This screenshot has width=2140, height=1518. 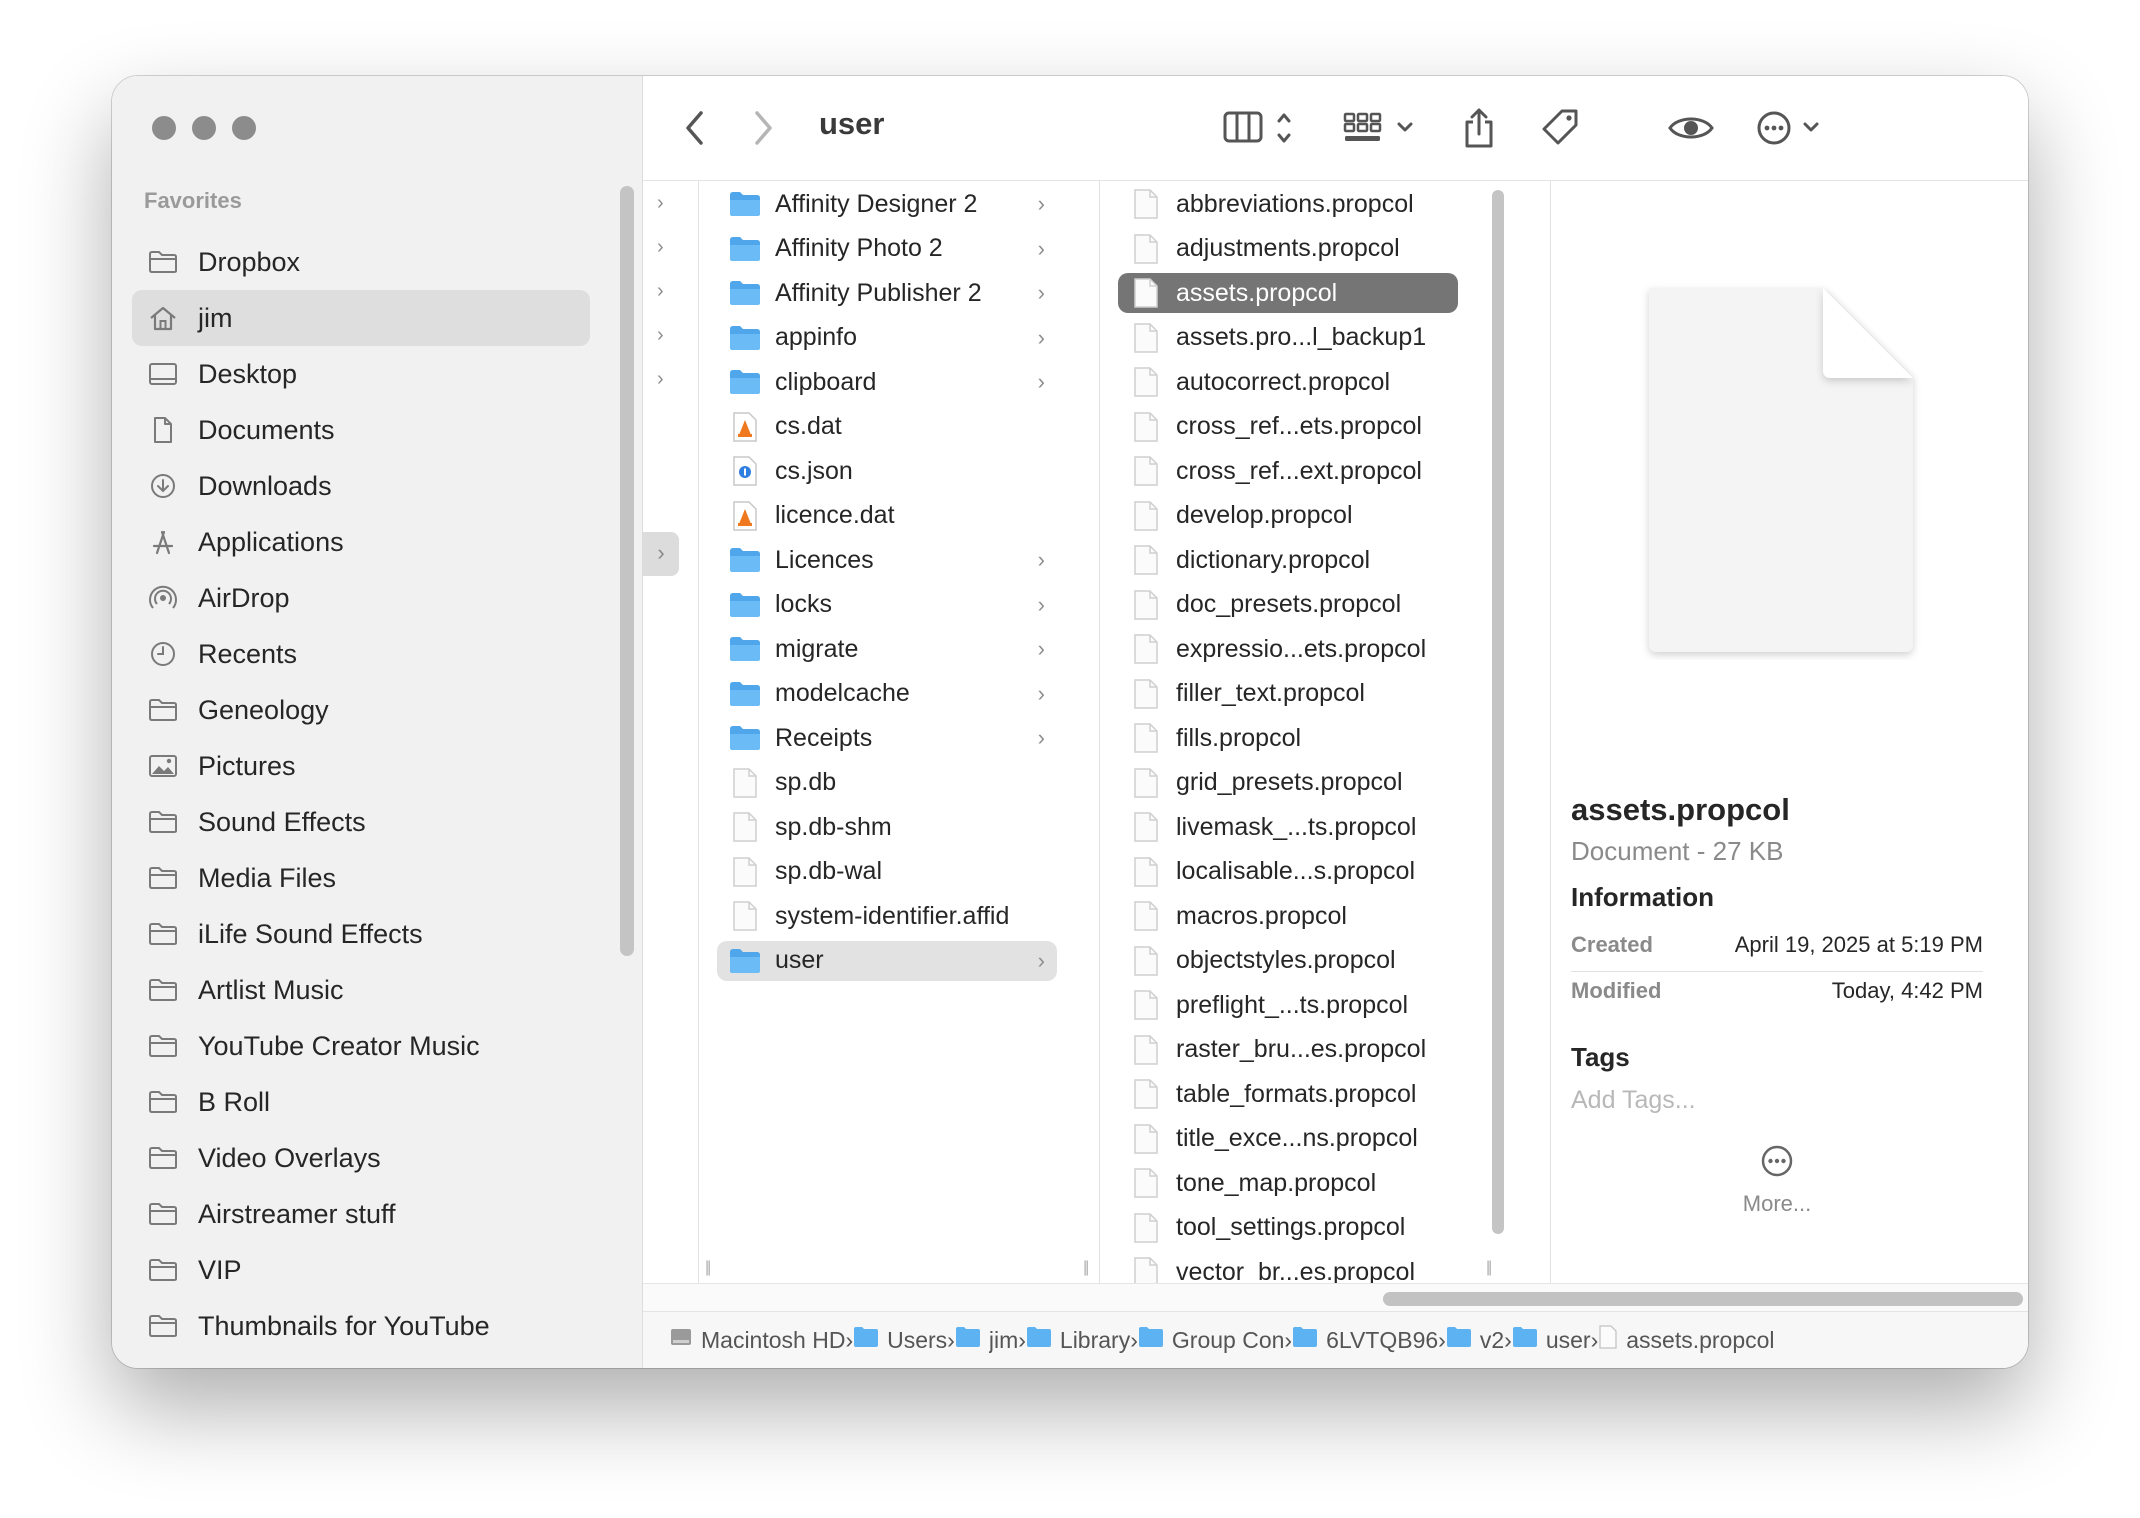 What do you see at coordinates (244, 128) in the screenshot?
I see `zoom-button` at bounding box center [244, 128].